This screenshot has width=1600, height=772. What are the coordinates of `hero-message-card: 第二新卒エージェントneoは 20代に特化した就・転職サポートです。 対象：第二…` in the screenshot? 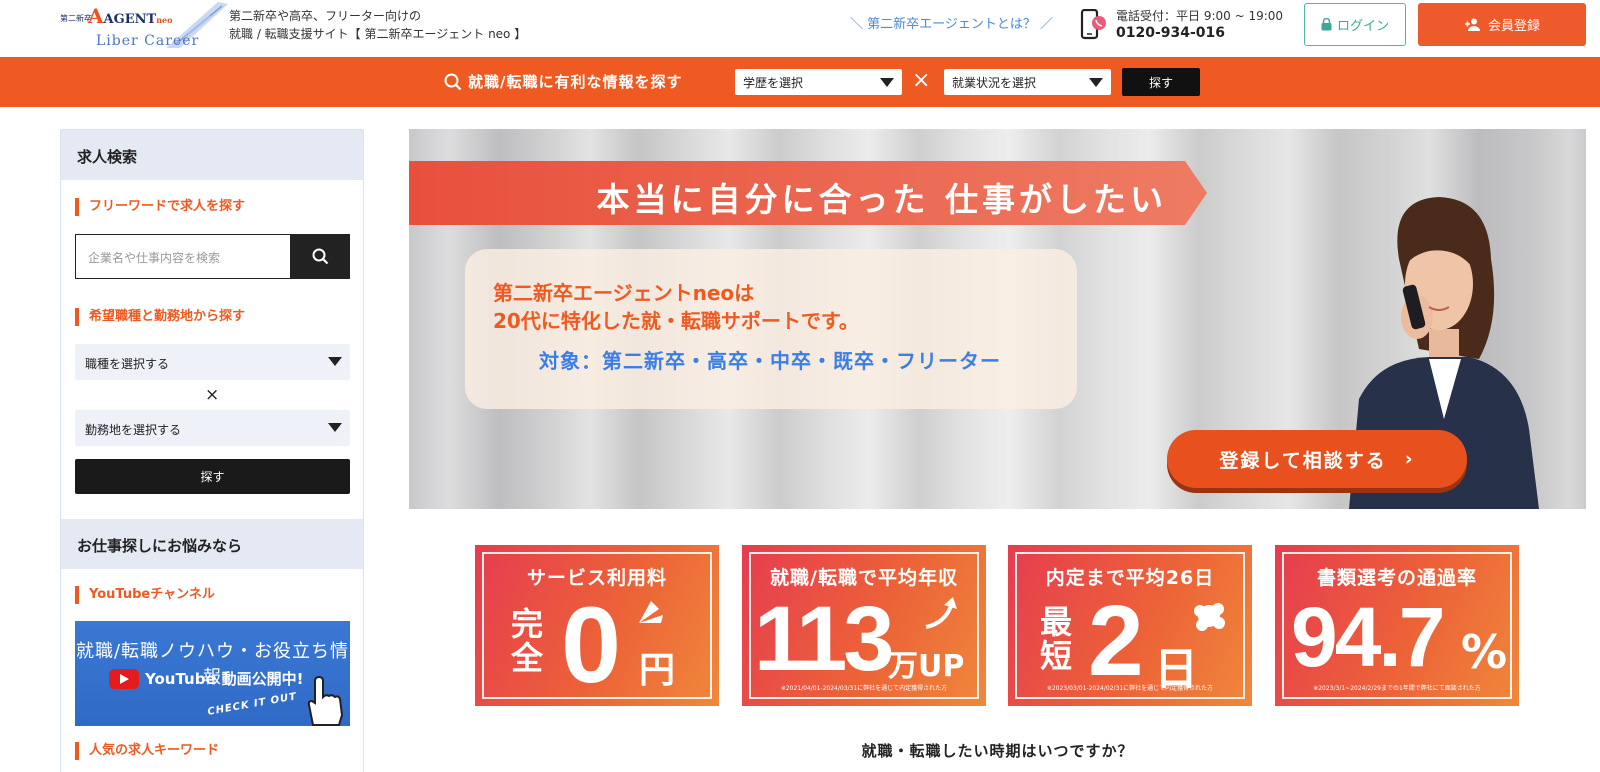 It's located at (771, 329).